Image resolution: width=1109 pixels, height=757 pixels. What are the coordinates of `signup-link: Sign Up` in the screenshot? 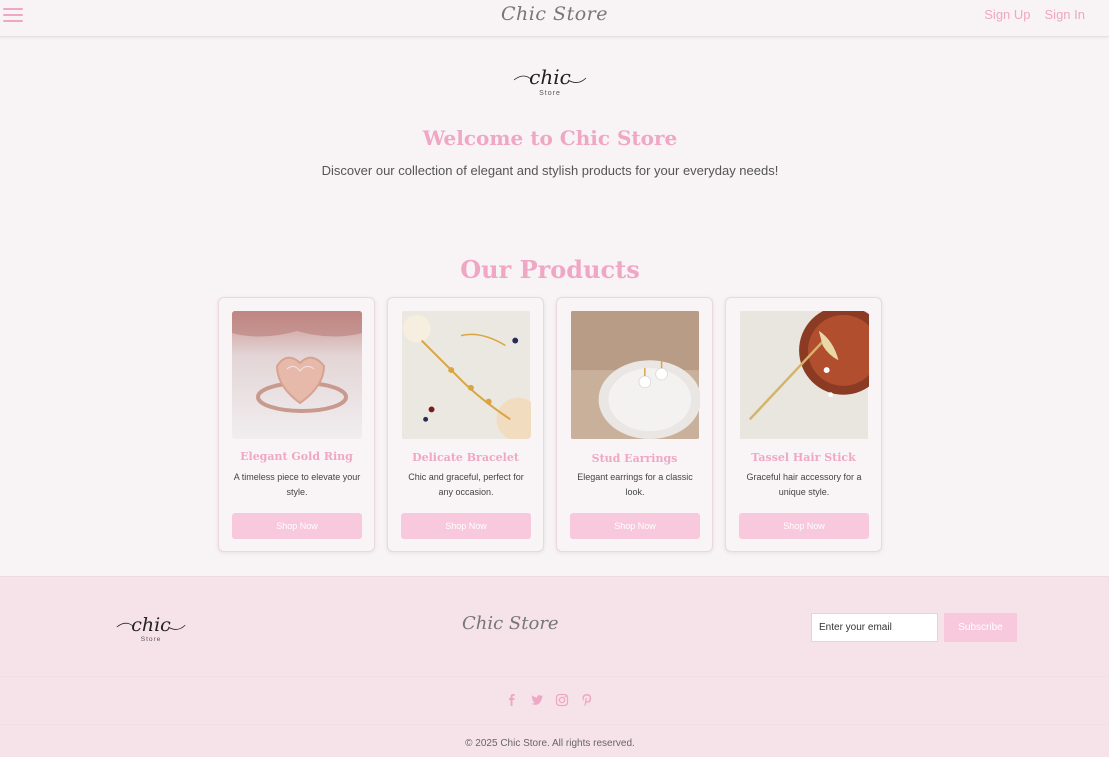 It's located at (1007, 14).